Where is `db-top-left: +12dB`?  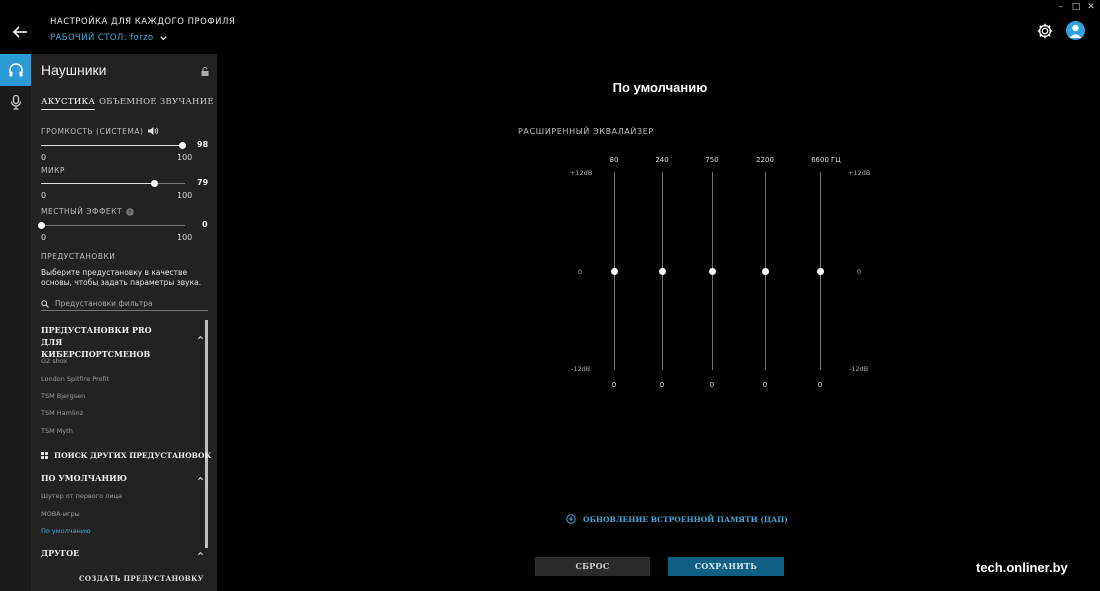
db-top-left: +12dB is located at coordinates (581, 173).